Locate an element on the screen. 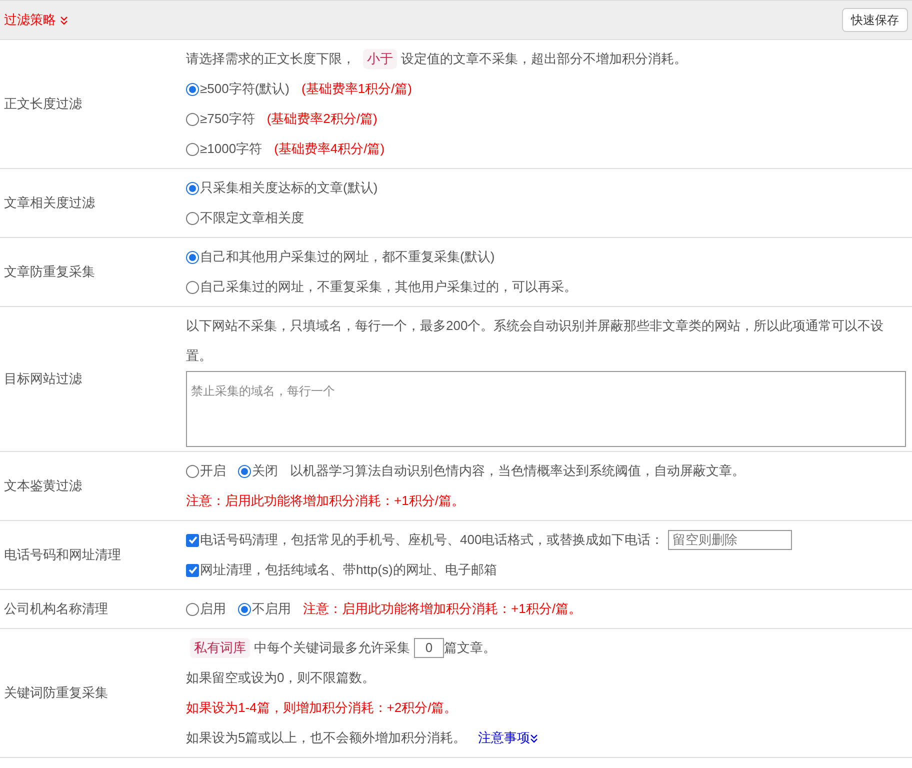 This screenshot has width=912, height=768. radio-option: ≥500字符(默认) is located at coordinates (238, 89).